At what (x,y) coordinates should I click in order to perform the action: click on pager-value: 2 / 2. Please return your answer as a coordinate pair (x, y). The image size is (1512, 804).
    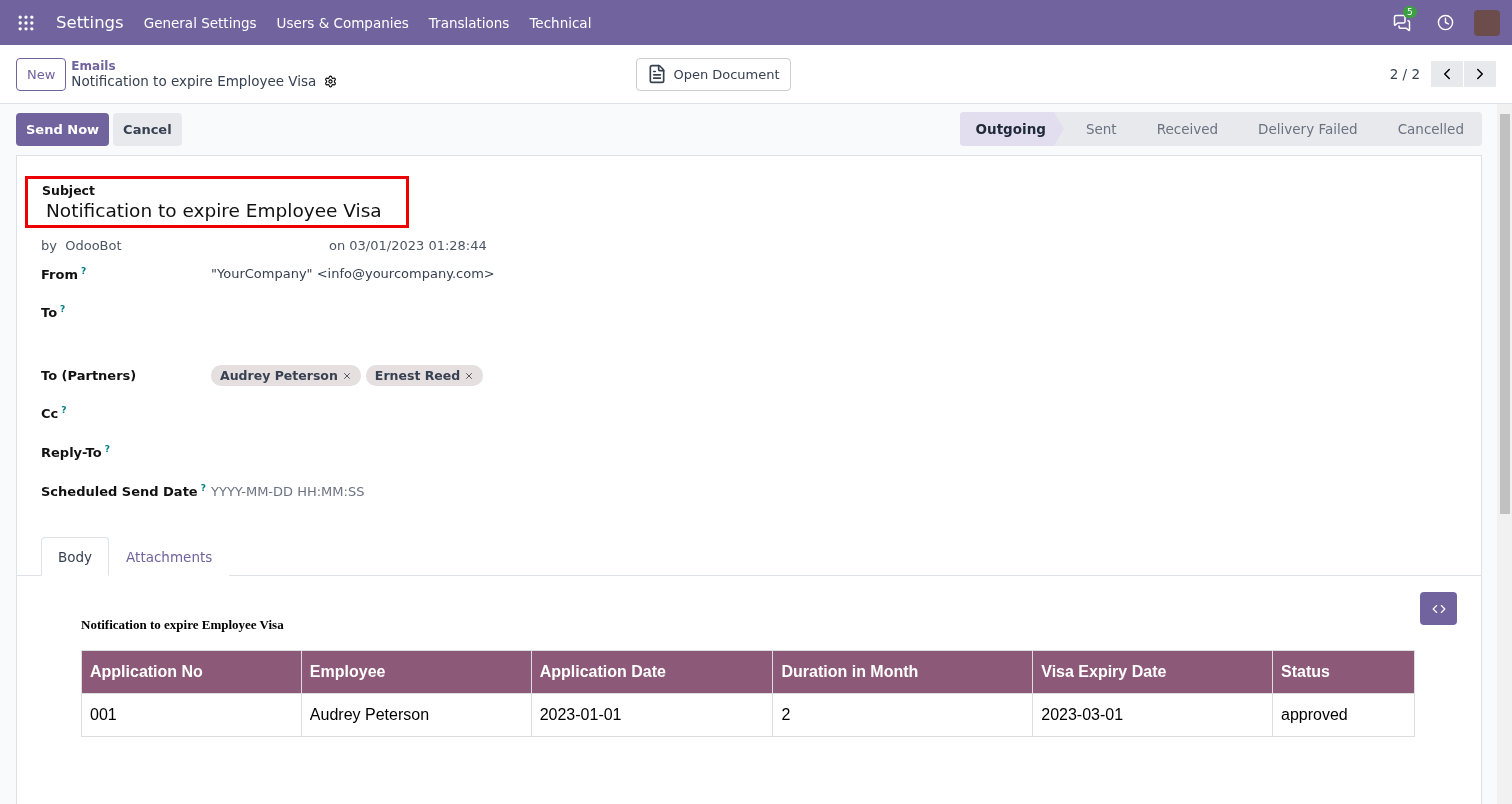
    Looking at the image, I should click on (1404, 74).